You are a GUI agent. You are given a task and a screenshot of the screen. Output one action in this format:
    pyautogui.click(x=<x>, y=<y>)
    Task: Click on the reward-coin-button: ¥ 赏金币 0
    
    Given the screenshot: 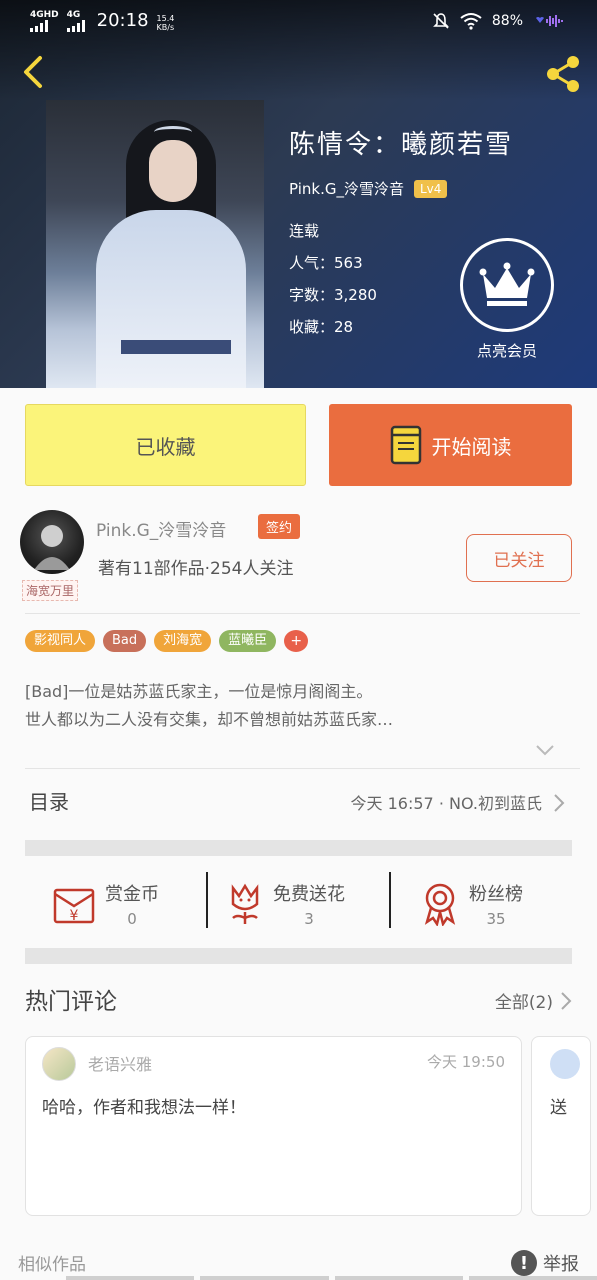 What is the action you would take?
    pyautogui.click(x=105, y=904)
    